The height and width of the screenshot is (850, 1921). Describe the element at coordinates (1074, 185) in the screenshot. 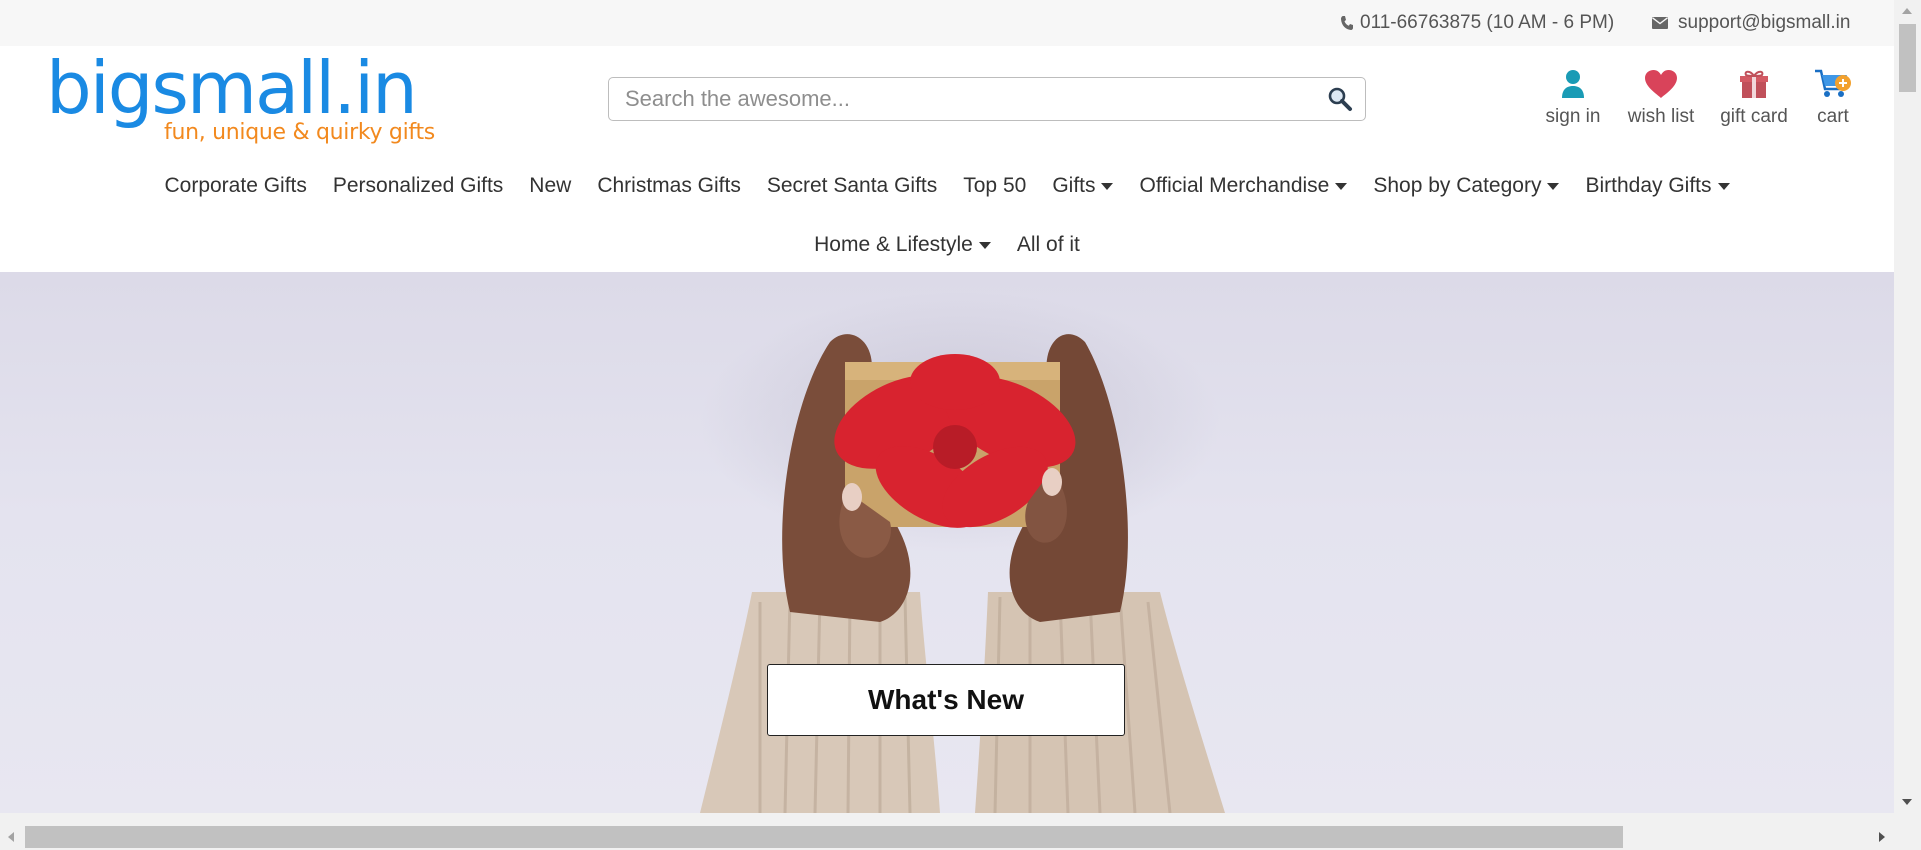

I see `nav-label: Gifts` at that location.